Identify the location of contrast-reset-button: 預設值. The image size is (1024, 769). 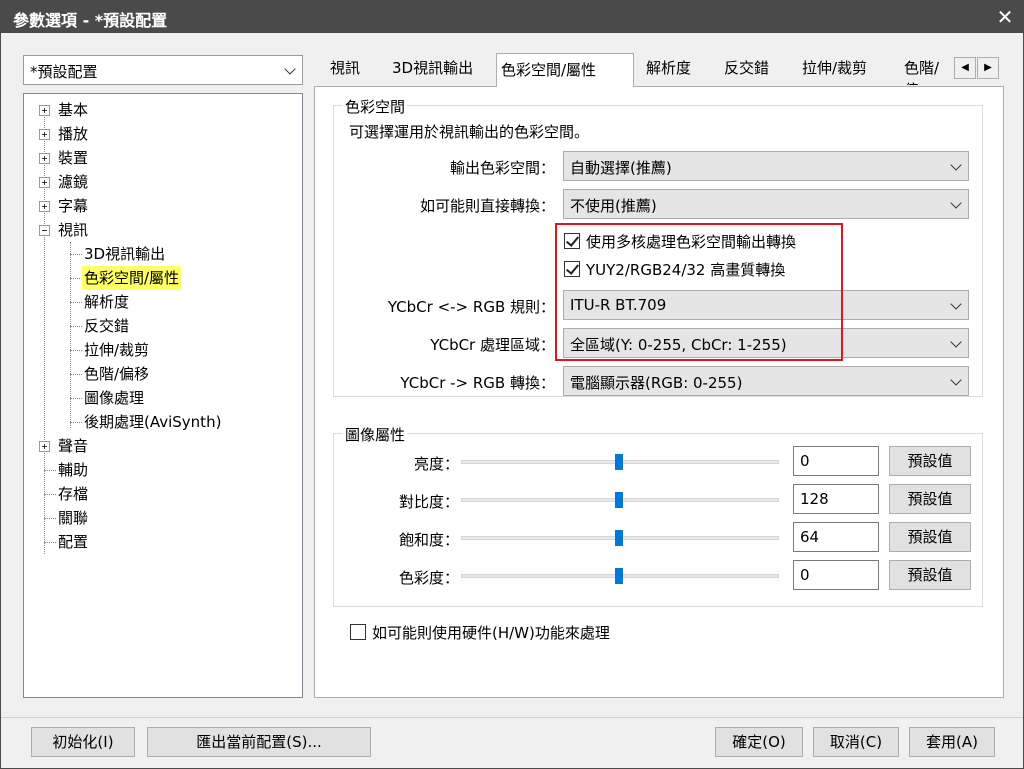
(930, 499).